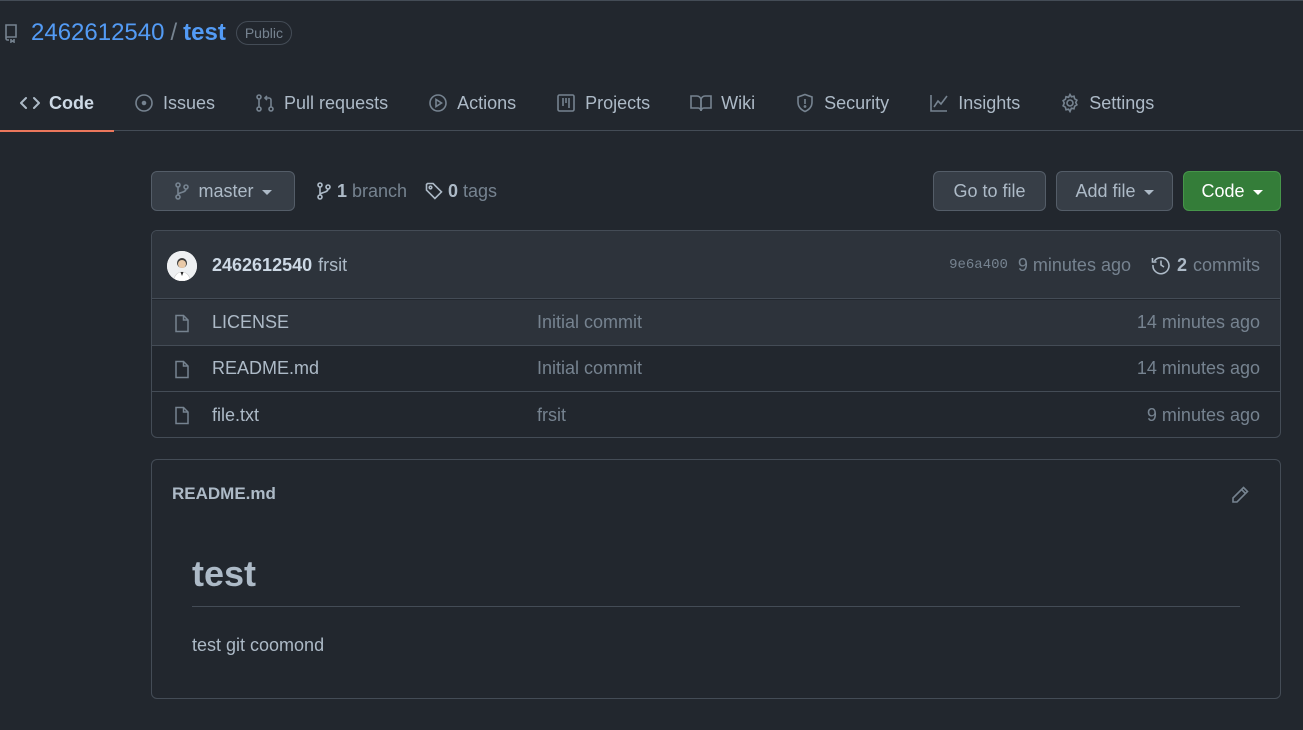 Image resolution: width=1303 pixels, height=730 pixels. I want to click on tab-code: Code, so click(57, 106).